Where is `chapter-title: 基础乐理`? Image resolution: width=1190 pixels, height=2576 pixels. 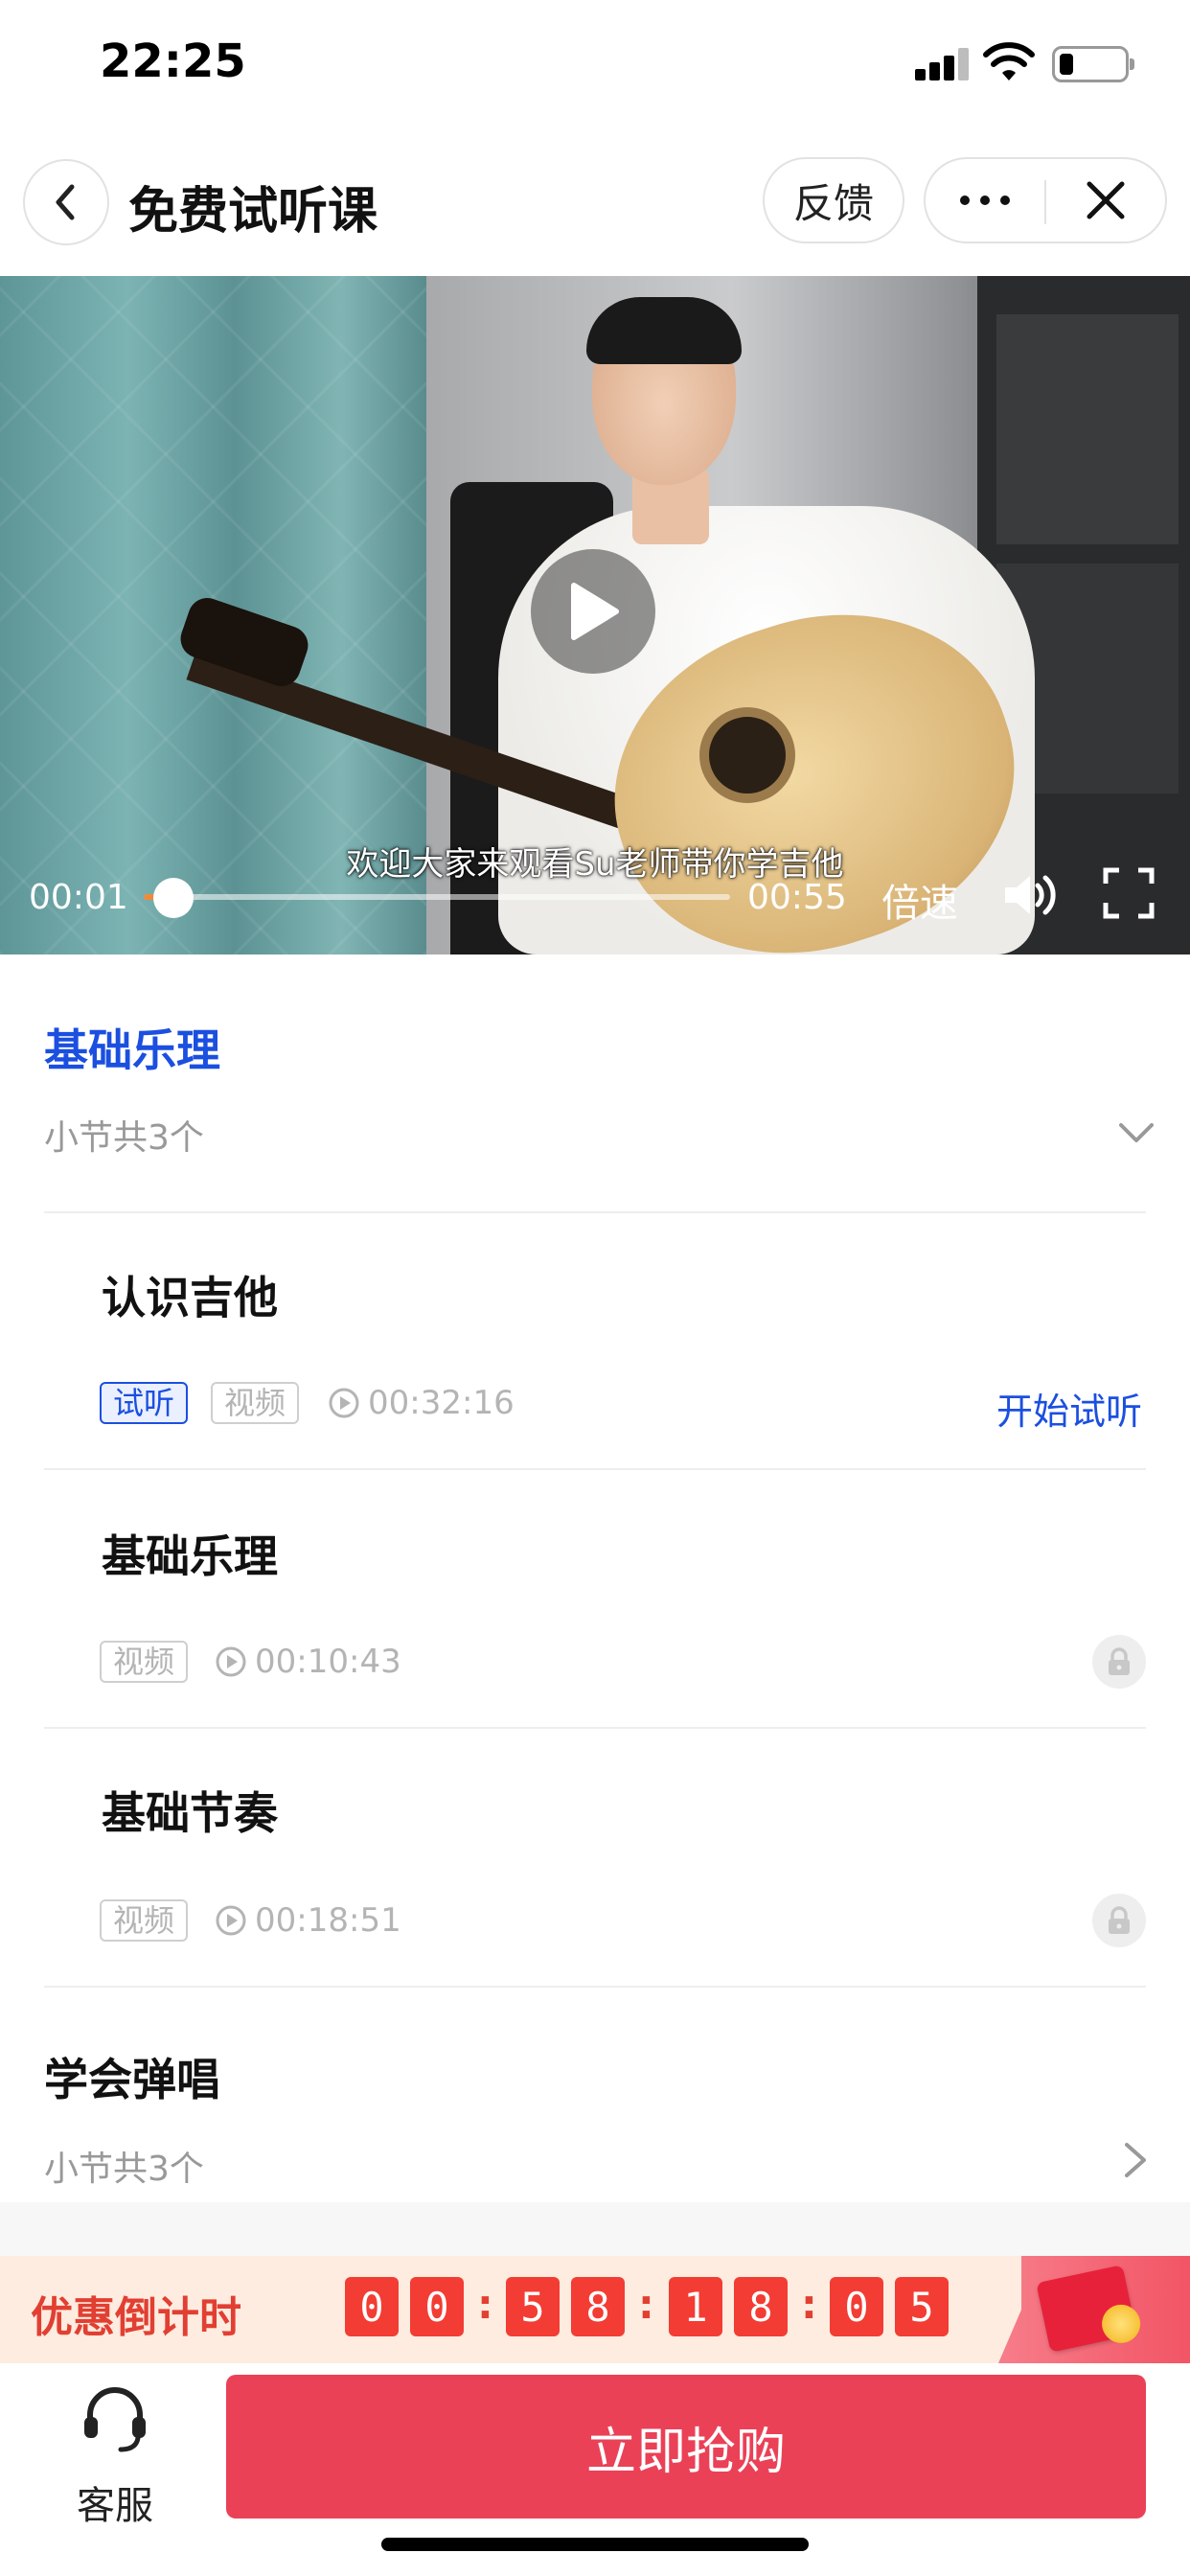 chapter-title: 基础乐理 is located at coordinates (132, 1047).